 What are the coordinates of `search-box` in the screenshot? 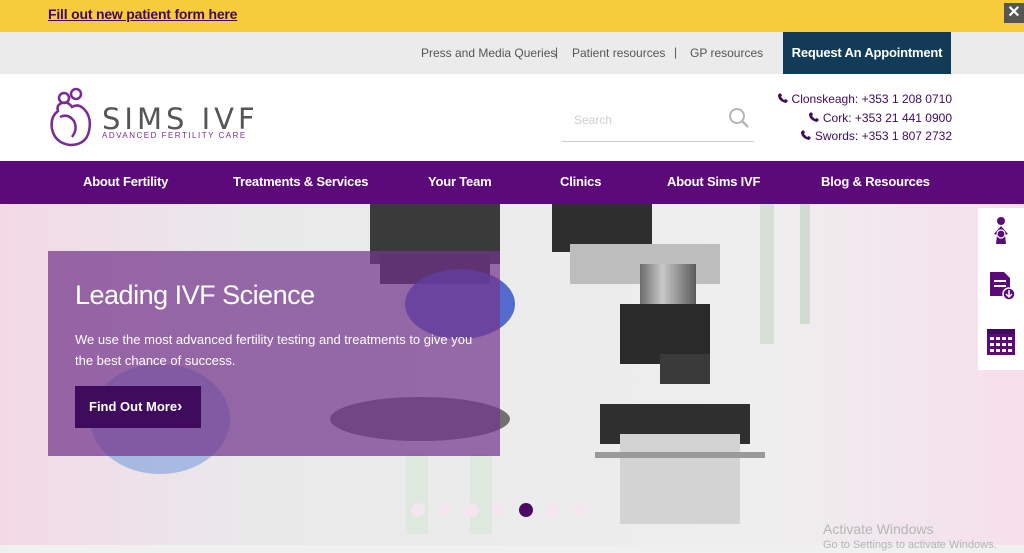 It's located at (658, 122).